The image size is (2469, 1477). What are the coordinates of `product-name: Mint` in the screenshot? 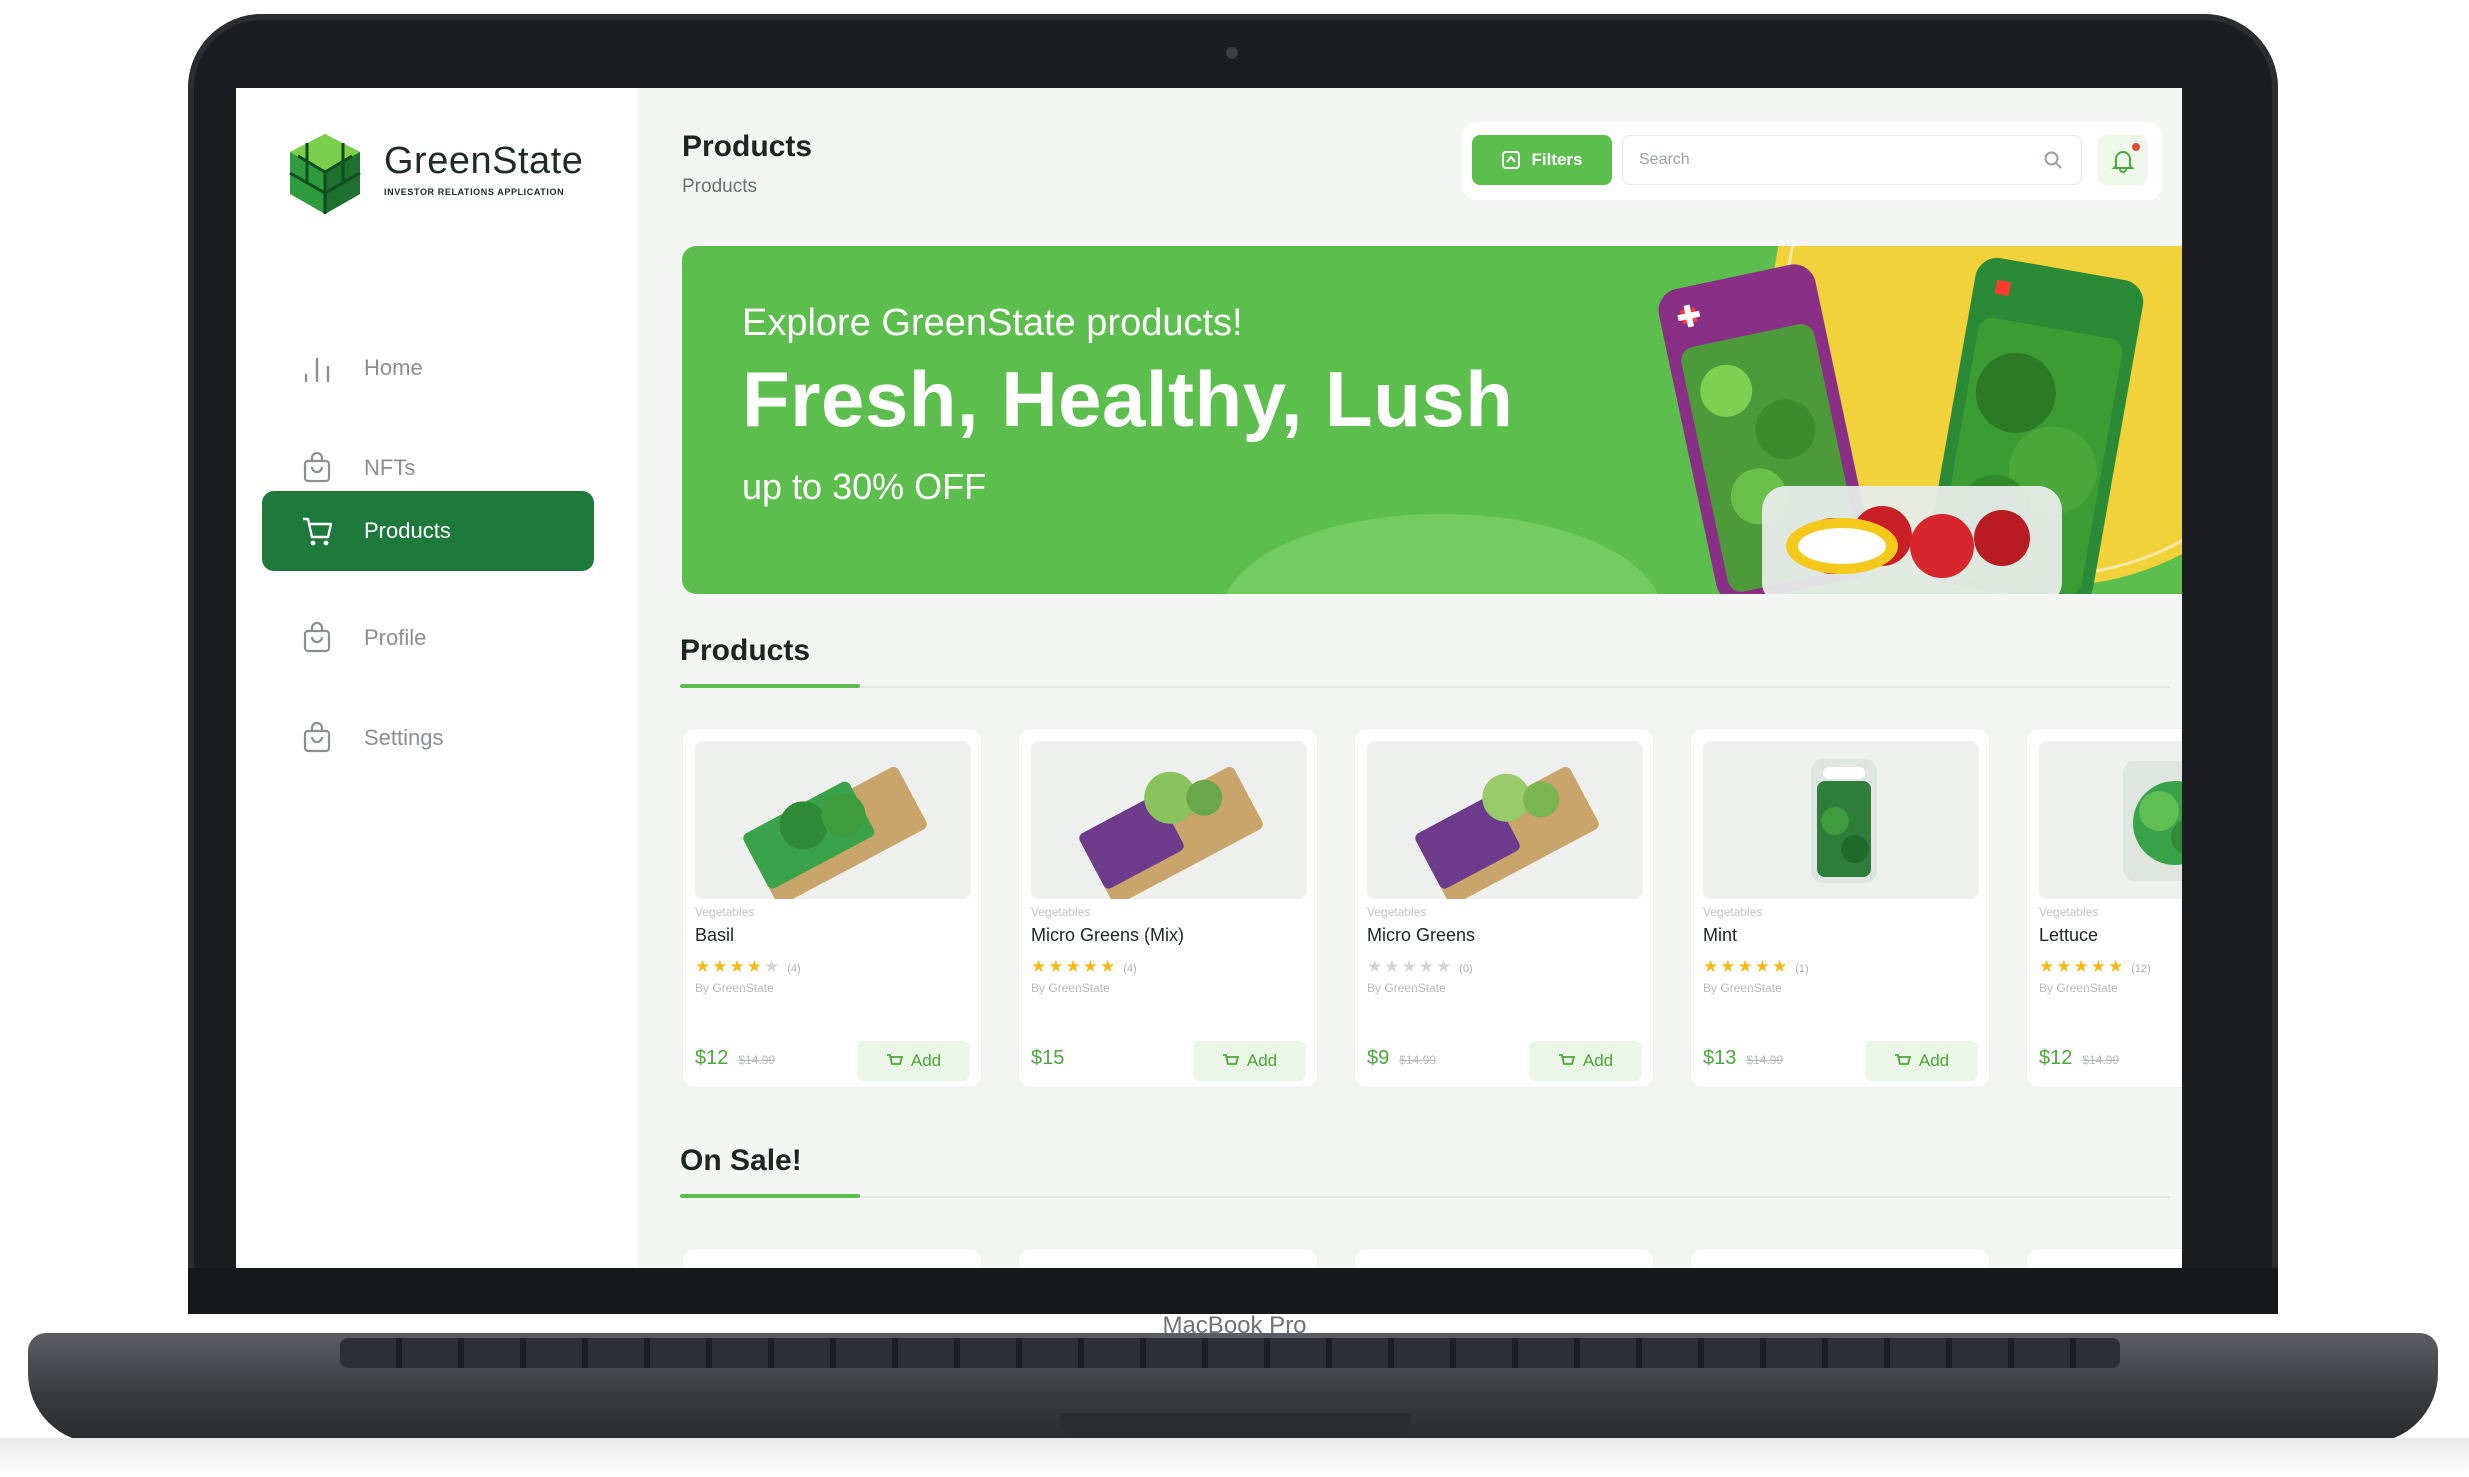 It's located at (1720, 935).